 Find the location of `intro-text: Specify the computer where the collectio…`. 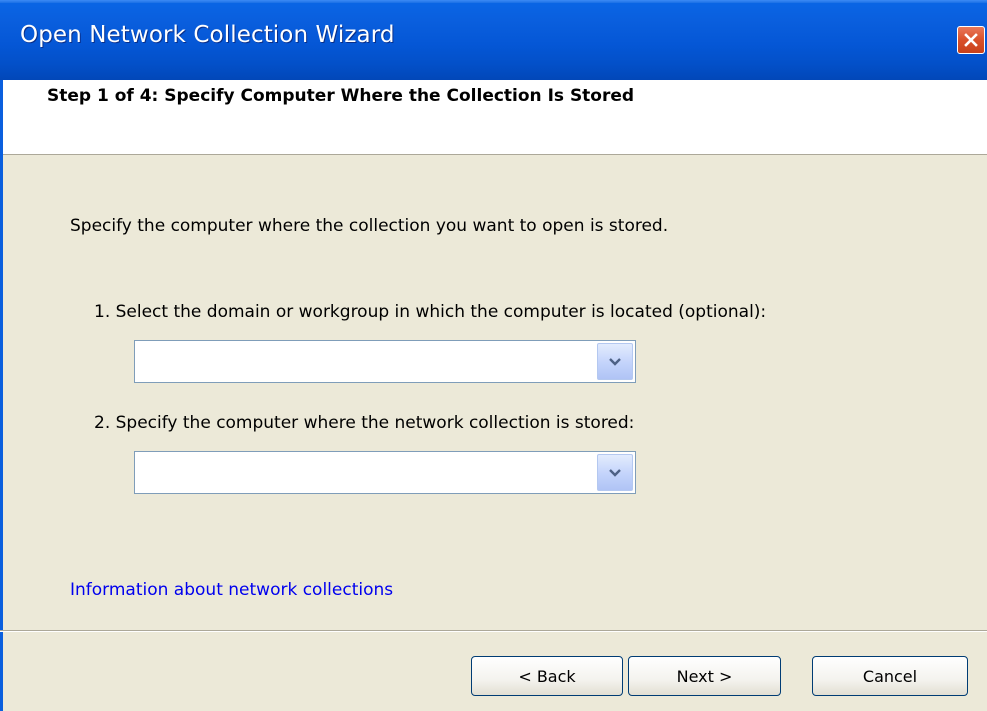

intro-text: Specify the computer where the collectio… is located at coordinates (369, 226).